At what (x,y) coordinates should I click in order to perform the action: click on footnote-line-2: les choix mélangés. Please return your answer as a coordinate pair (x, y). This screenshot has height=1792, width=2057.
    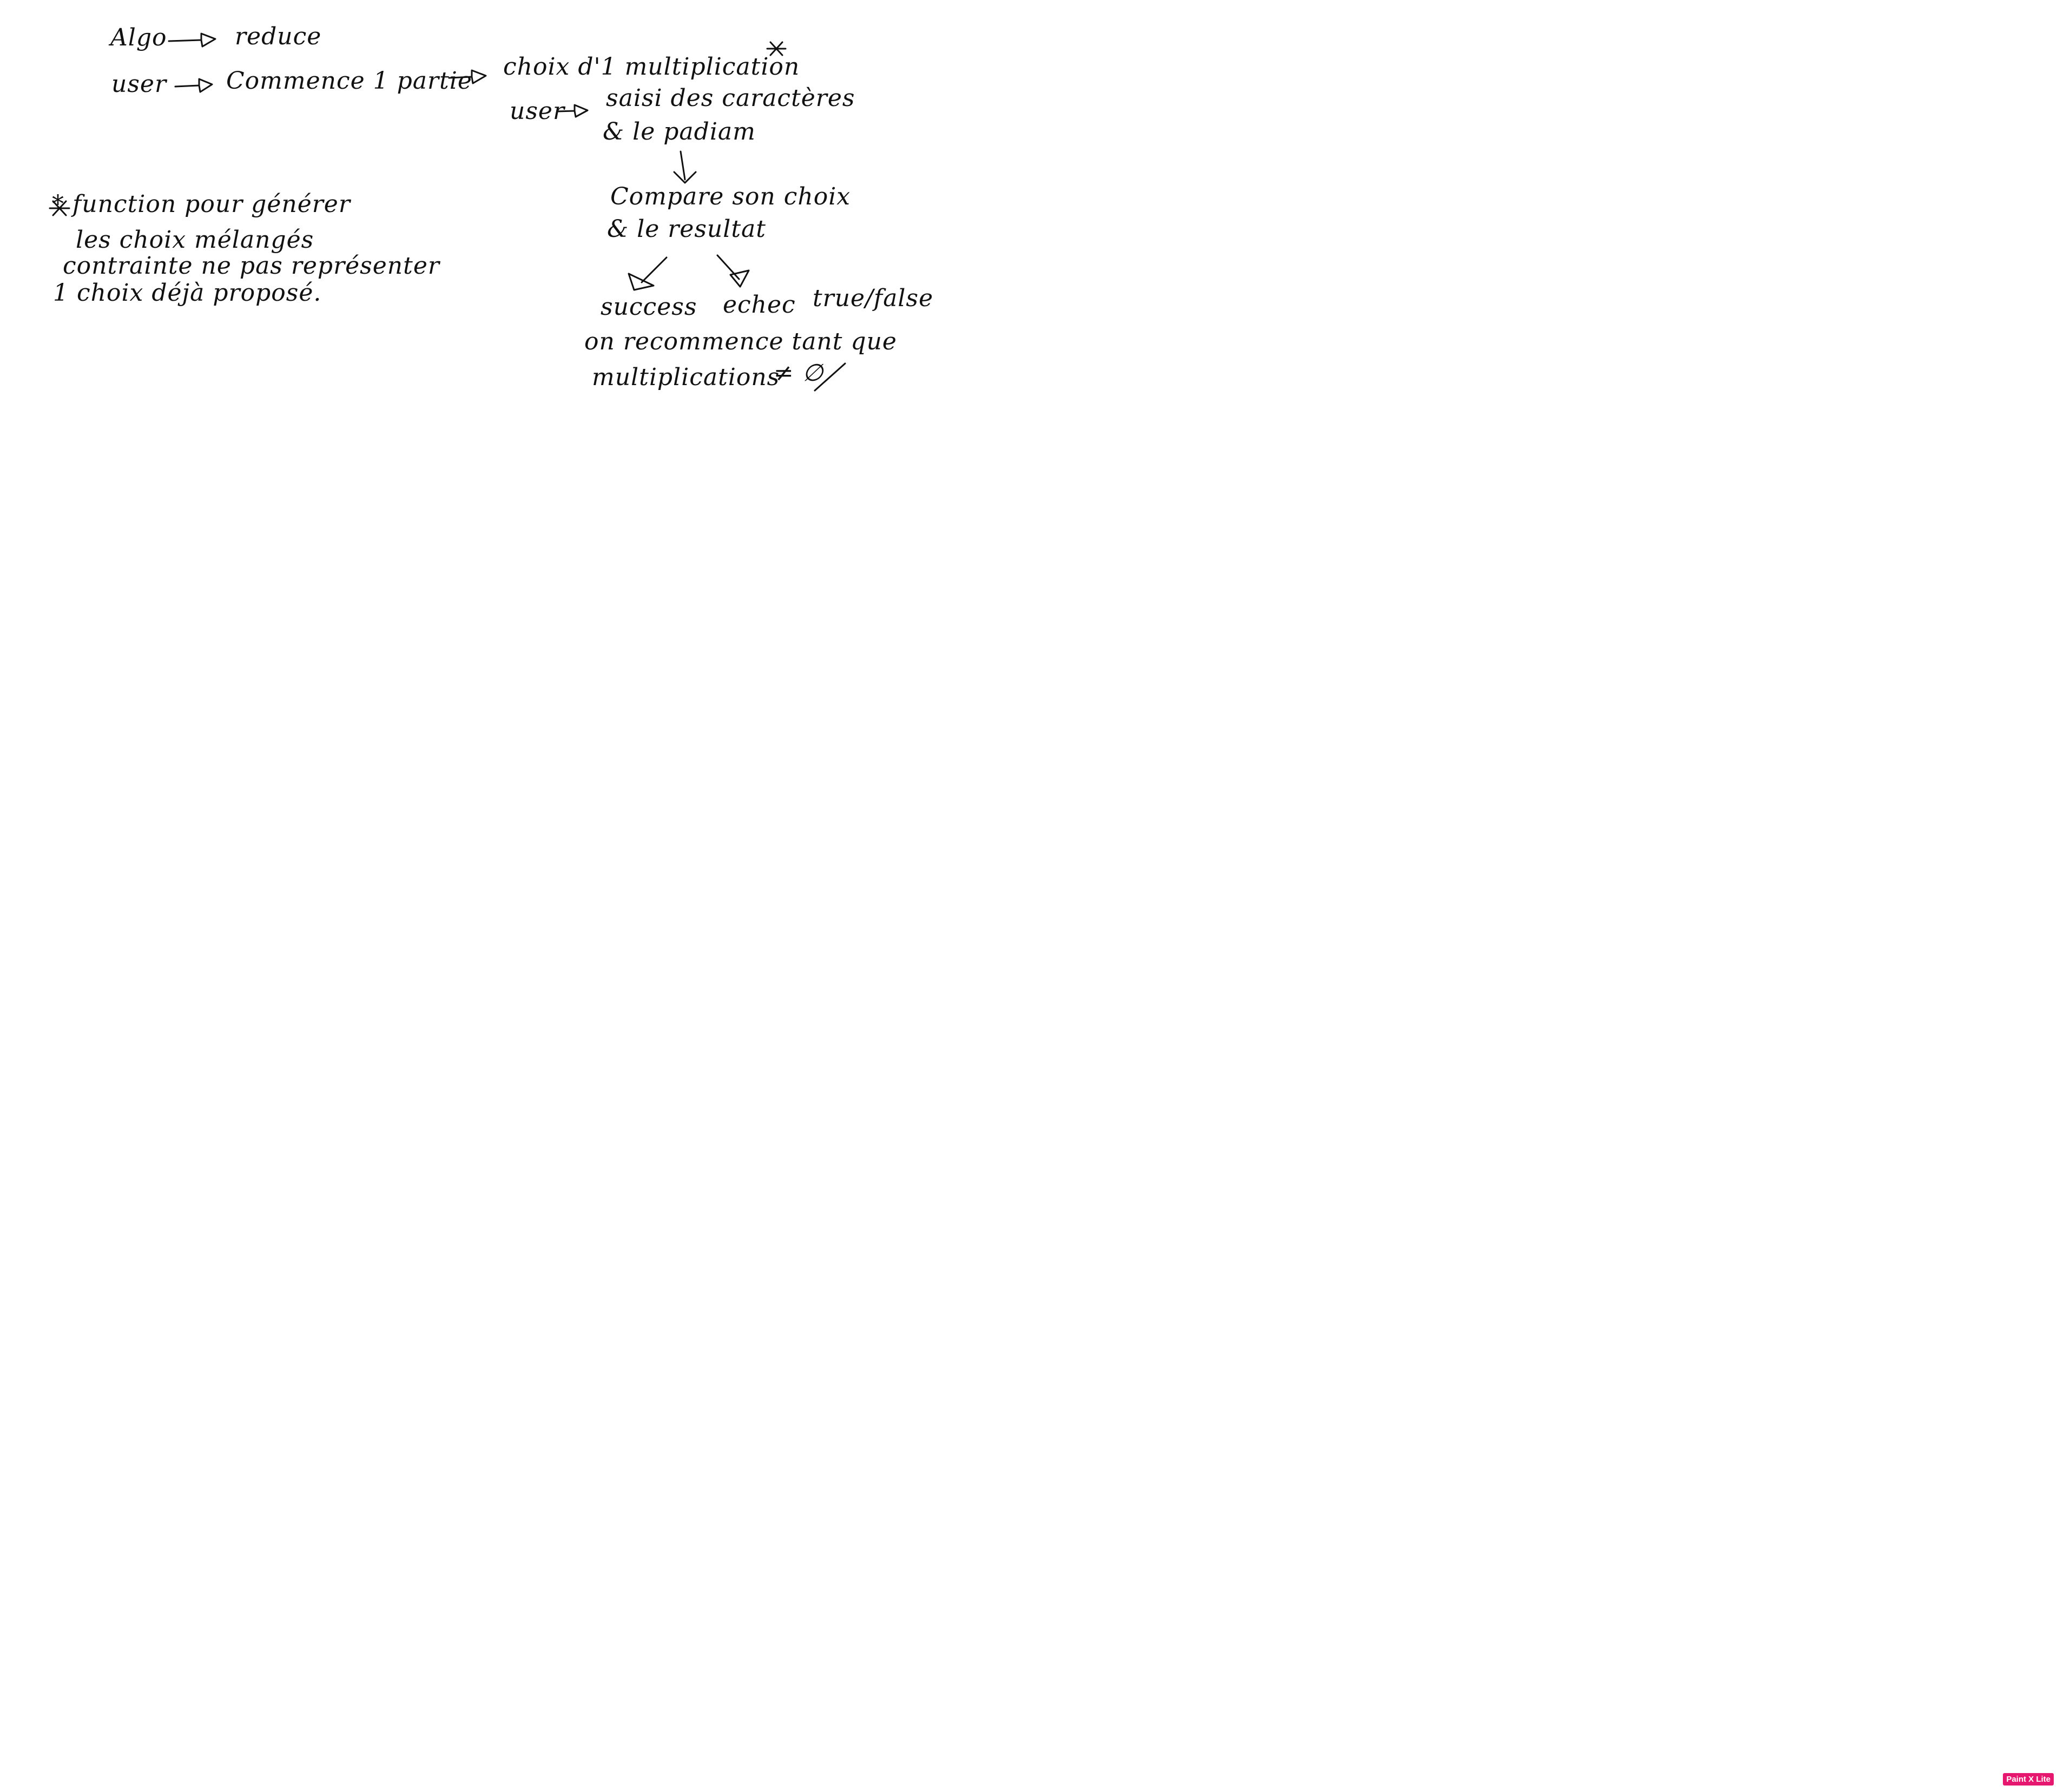
    Looking at the image, I should click on (195, 240).